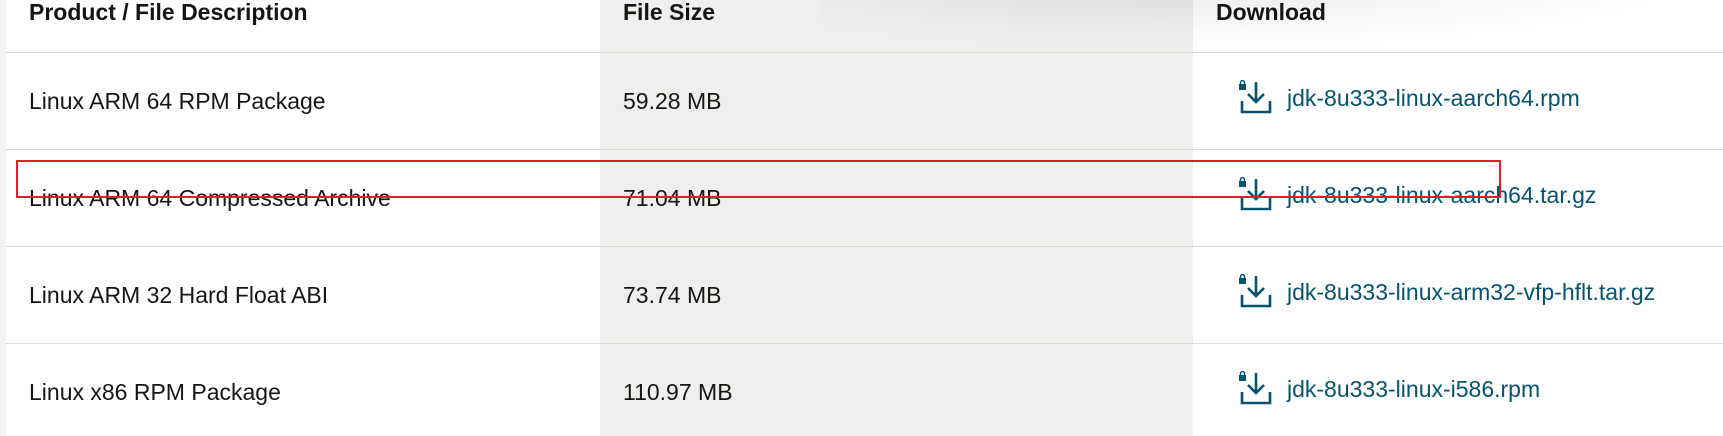  Describe the element at coordinates (896, 295) in the screenshot. I see `row-file-size: 73.74 MB` at that location.